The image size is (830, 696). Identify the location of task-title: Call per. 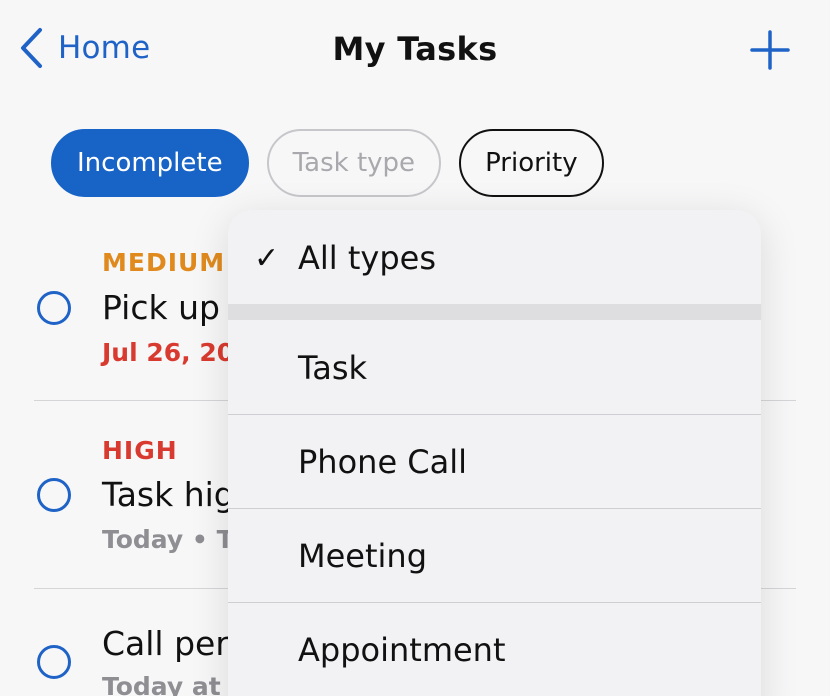
(165, 643).